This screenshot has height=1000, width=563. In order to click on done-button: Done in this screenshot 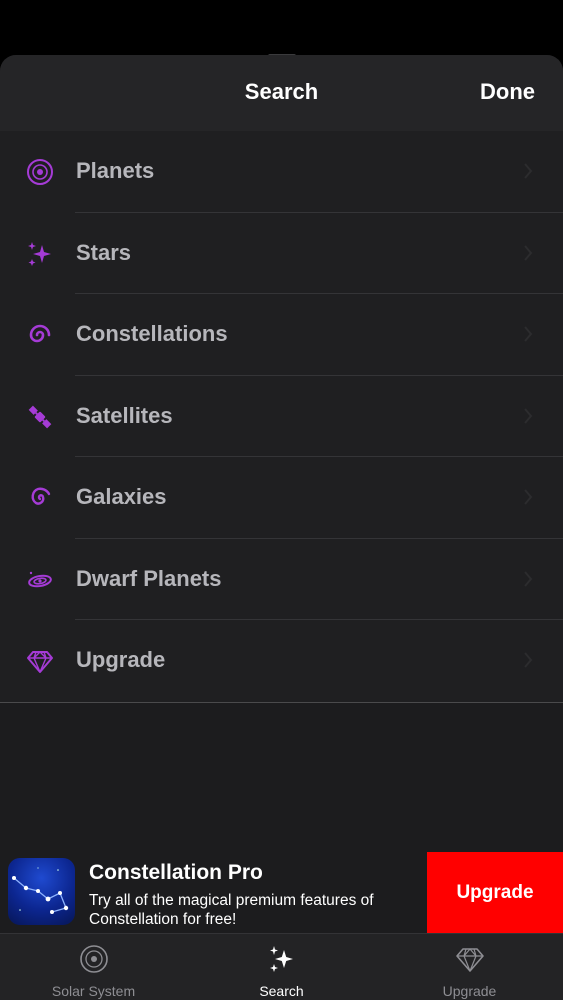, I will do `click(507, 92)`.